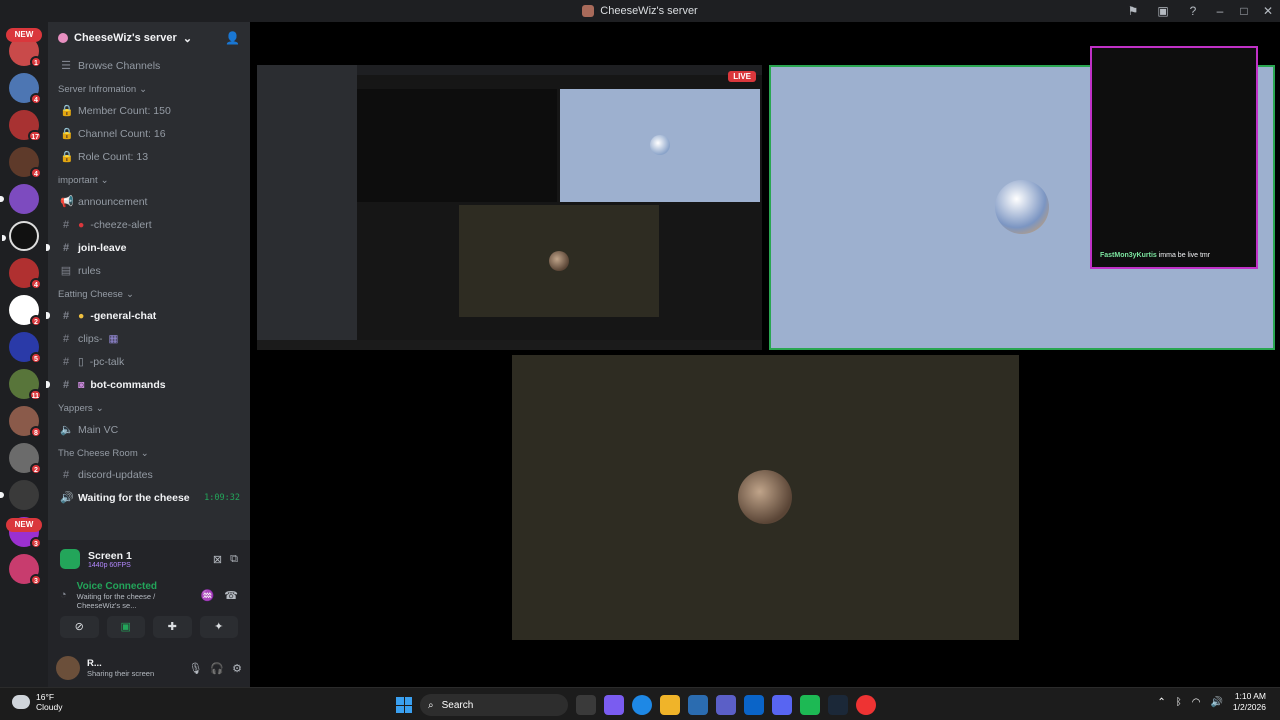 The image size is (1280, 720). Describe the element at coordinates (125, 38) in the screenshot. I see `server-name: CheeseWiz's server` at that location.